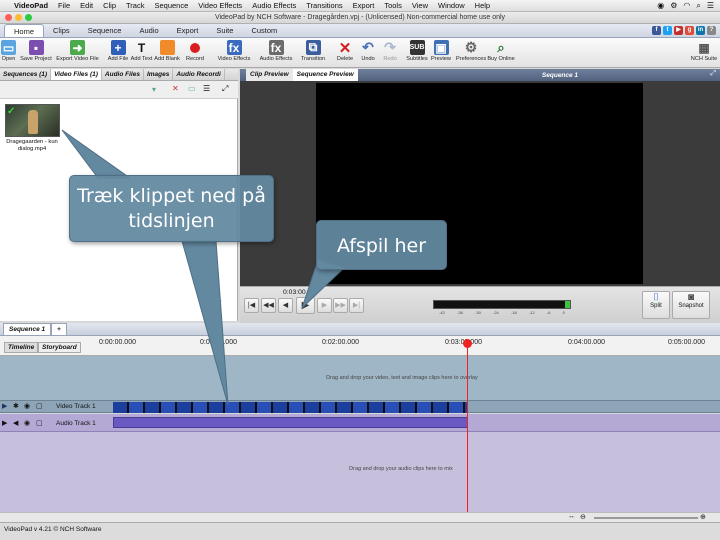 The width and height of the screenshot is (720, 540). Describe the element at coordinates (381, 245) in the screenshot. I see `play-callout: Afspil her` at that location.